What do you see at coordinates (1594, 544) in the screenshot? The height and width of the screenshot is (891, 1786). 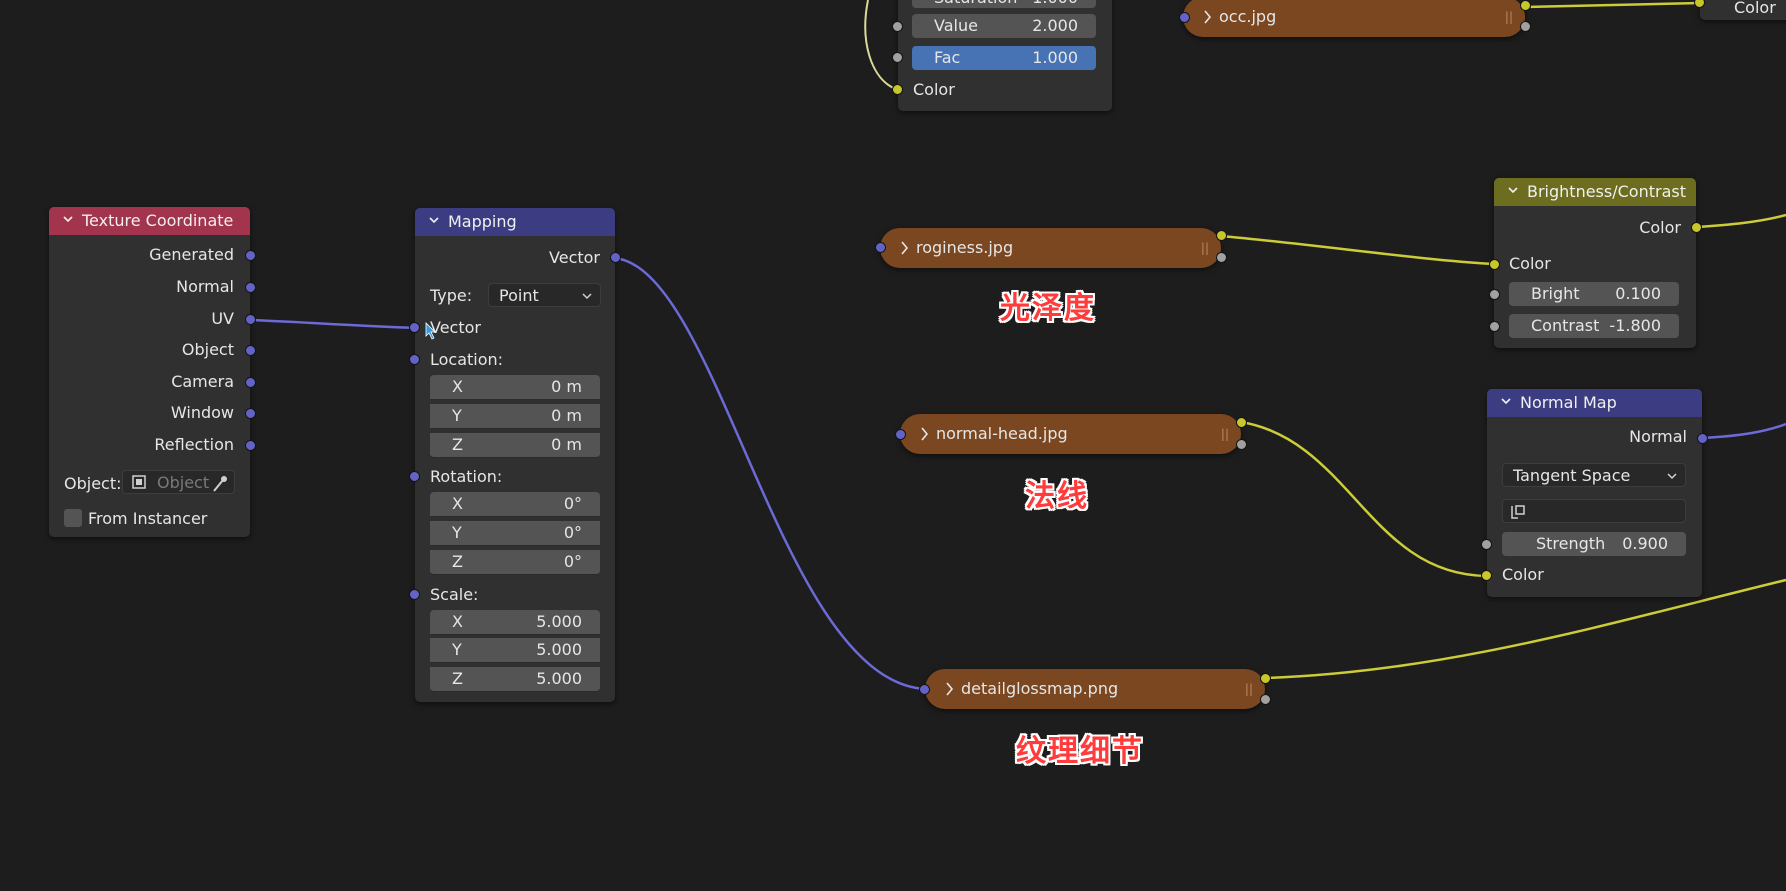 I see `strength-field: Strength 0.900` at bounding box center [1594, 544].